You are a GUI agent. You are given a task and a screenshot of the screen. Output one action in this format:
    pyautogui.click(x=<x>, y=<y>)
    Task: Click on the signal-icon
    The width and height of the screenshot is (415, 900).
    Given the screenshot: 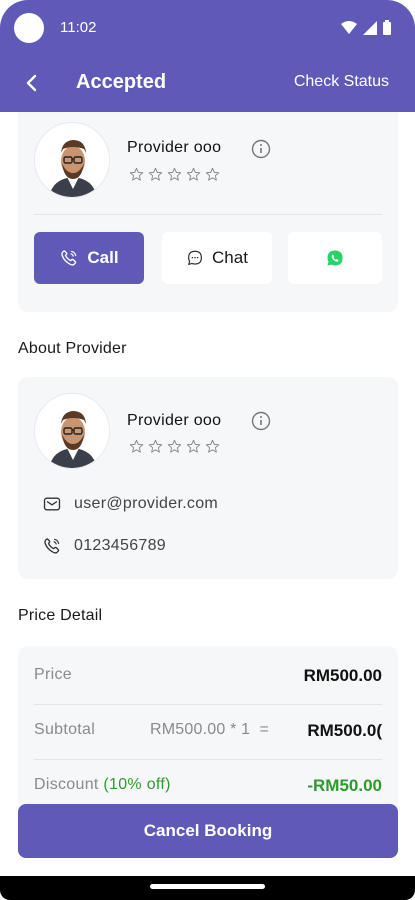 What is the action you would take?
    pyautogui.click(x=370, y=27)
    